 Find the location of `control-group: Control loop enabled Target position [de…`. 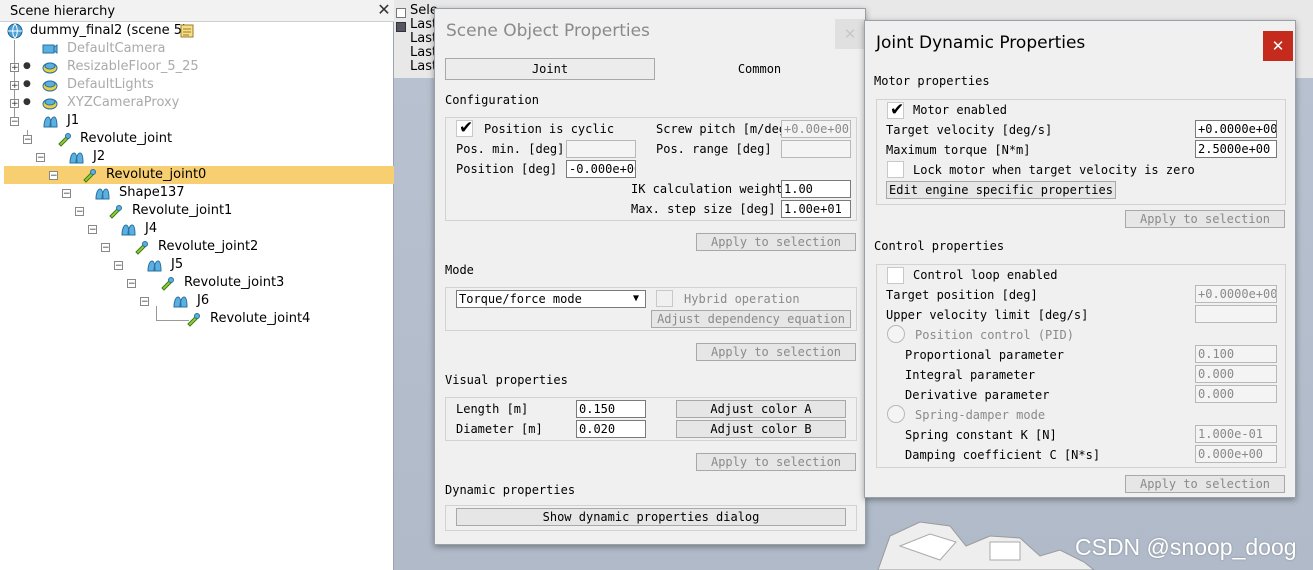

control-group: Control loop enabled Target position [de… is located at coordinates (1081, 366).